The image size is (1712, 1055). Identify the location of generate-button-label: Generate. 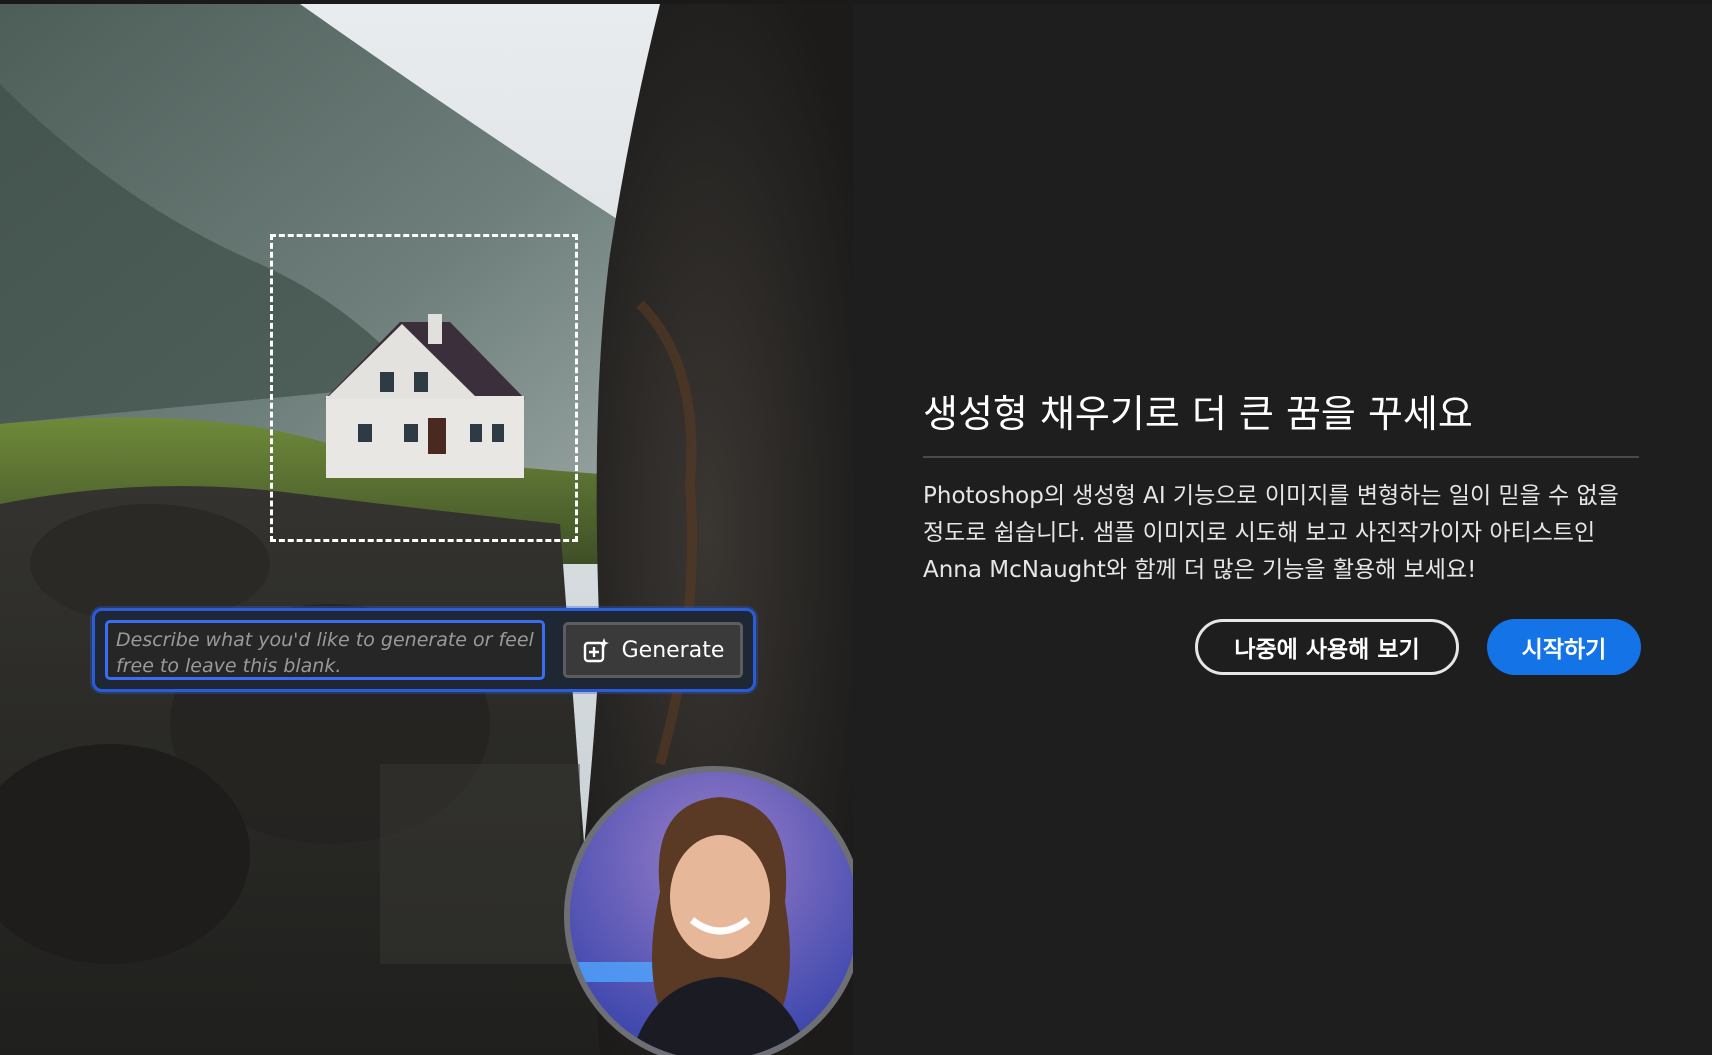
(673, 650).